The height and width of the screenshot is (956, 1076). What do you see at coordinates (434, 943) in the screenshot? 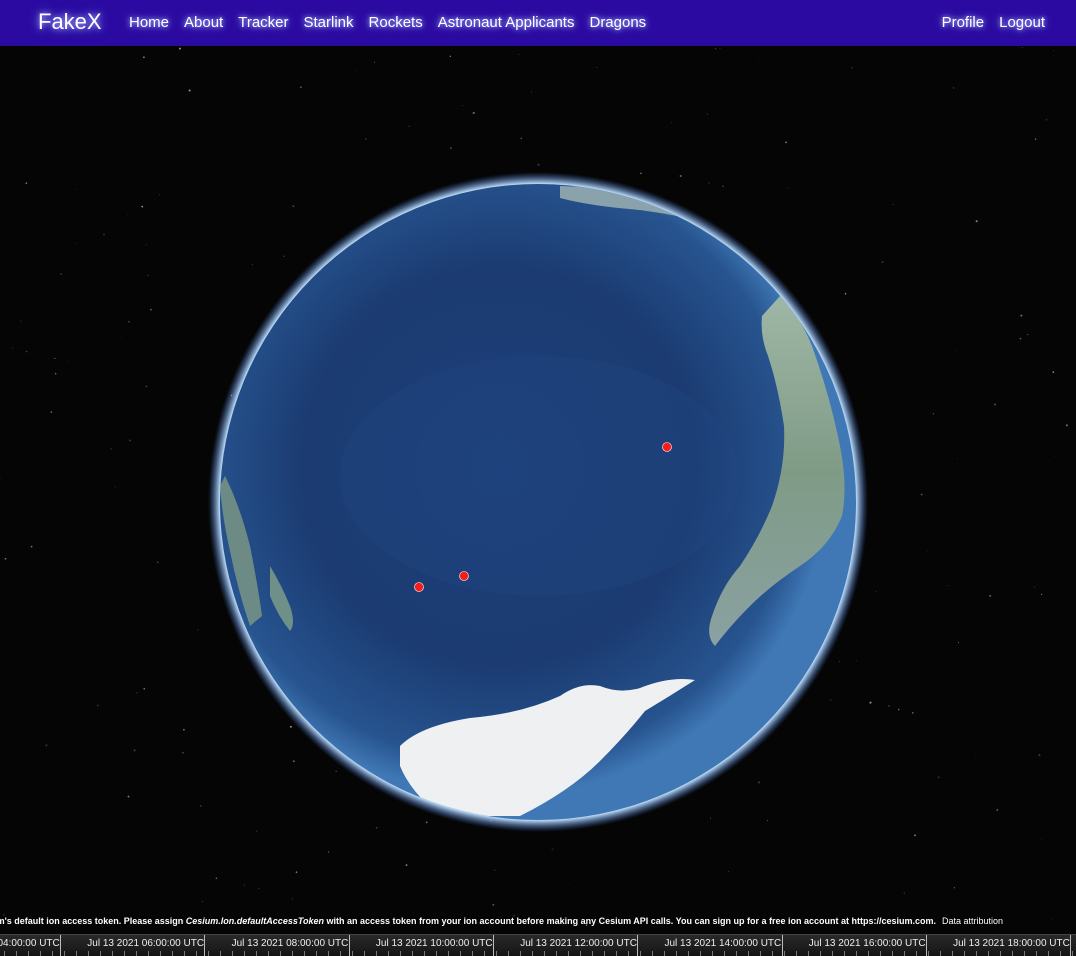
I see `timeline-label: Jul 13 2021 10:00:00 UTC` at bounding box center [434, 943].